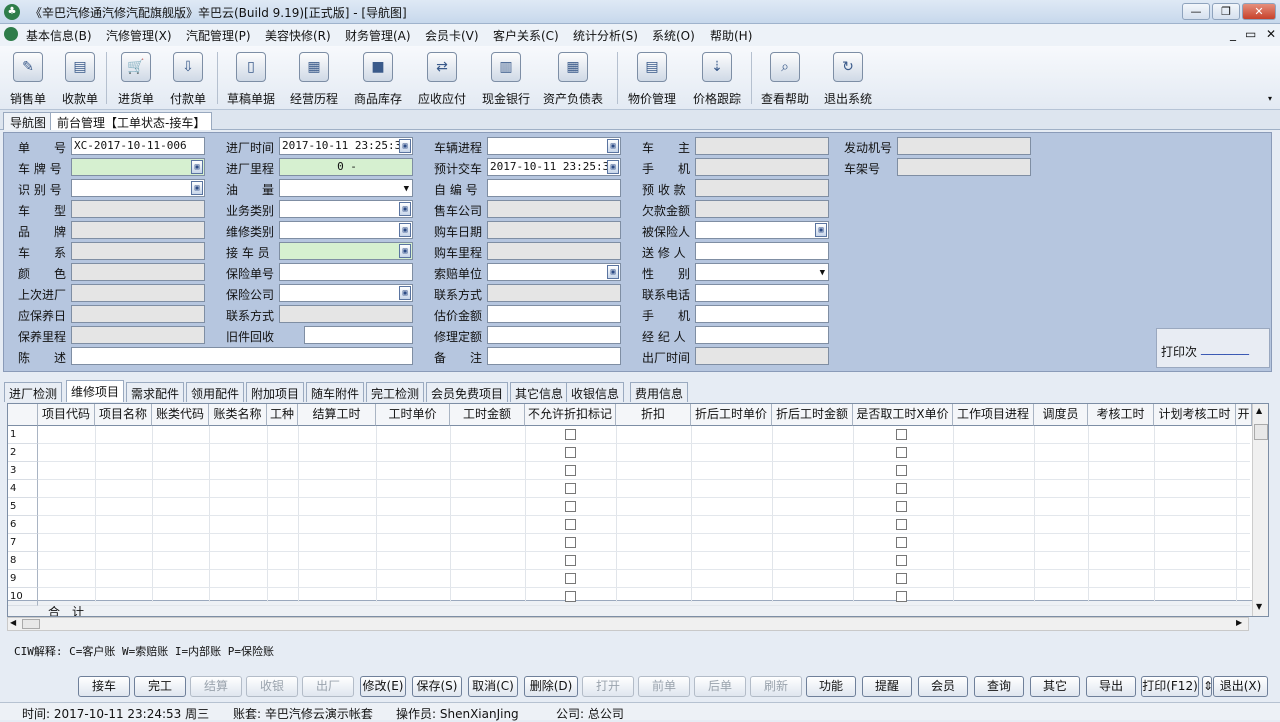  Describe the element at coordinates (1111, 686) in the screenshot. I see `action-button-18: 导出` at that location.